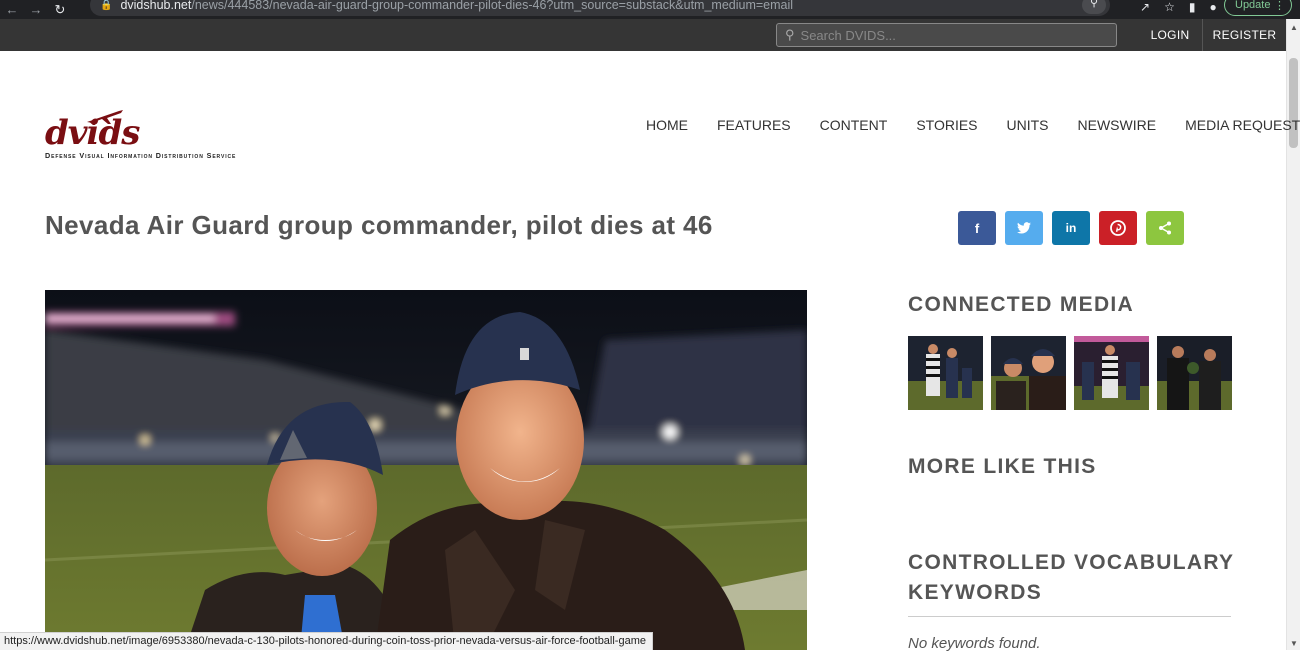 The image size is (1300, 652). I want to click on pinterest-share-button, so click(1118, 228).